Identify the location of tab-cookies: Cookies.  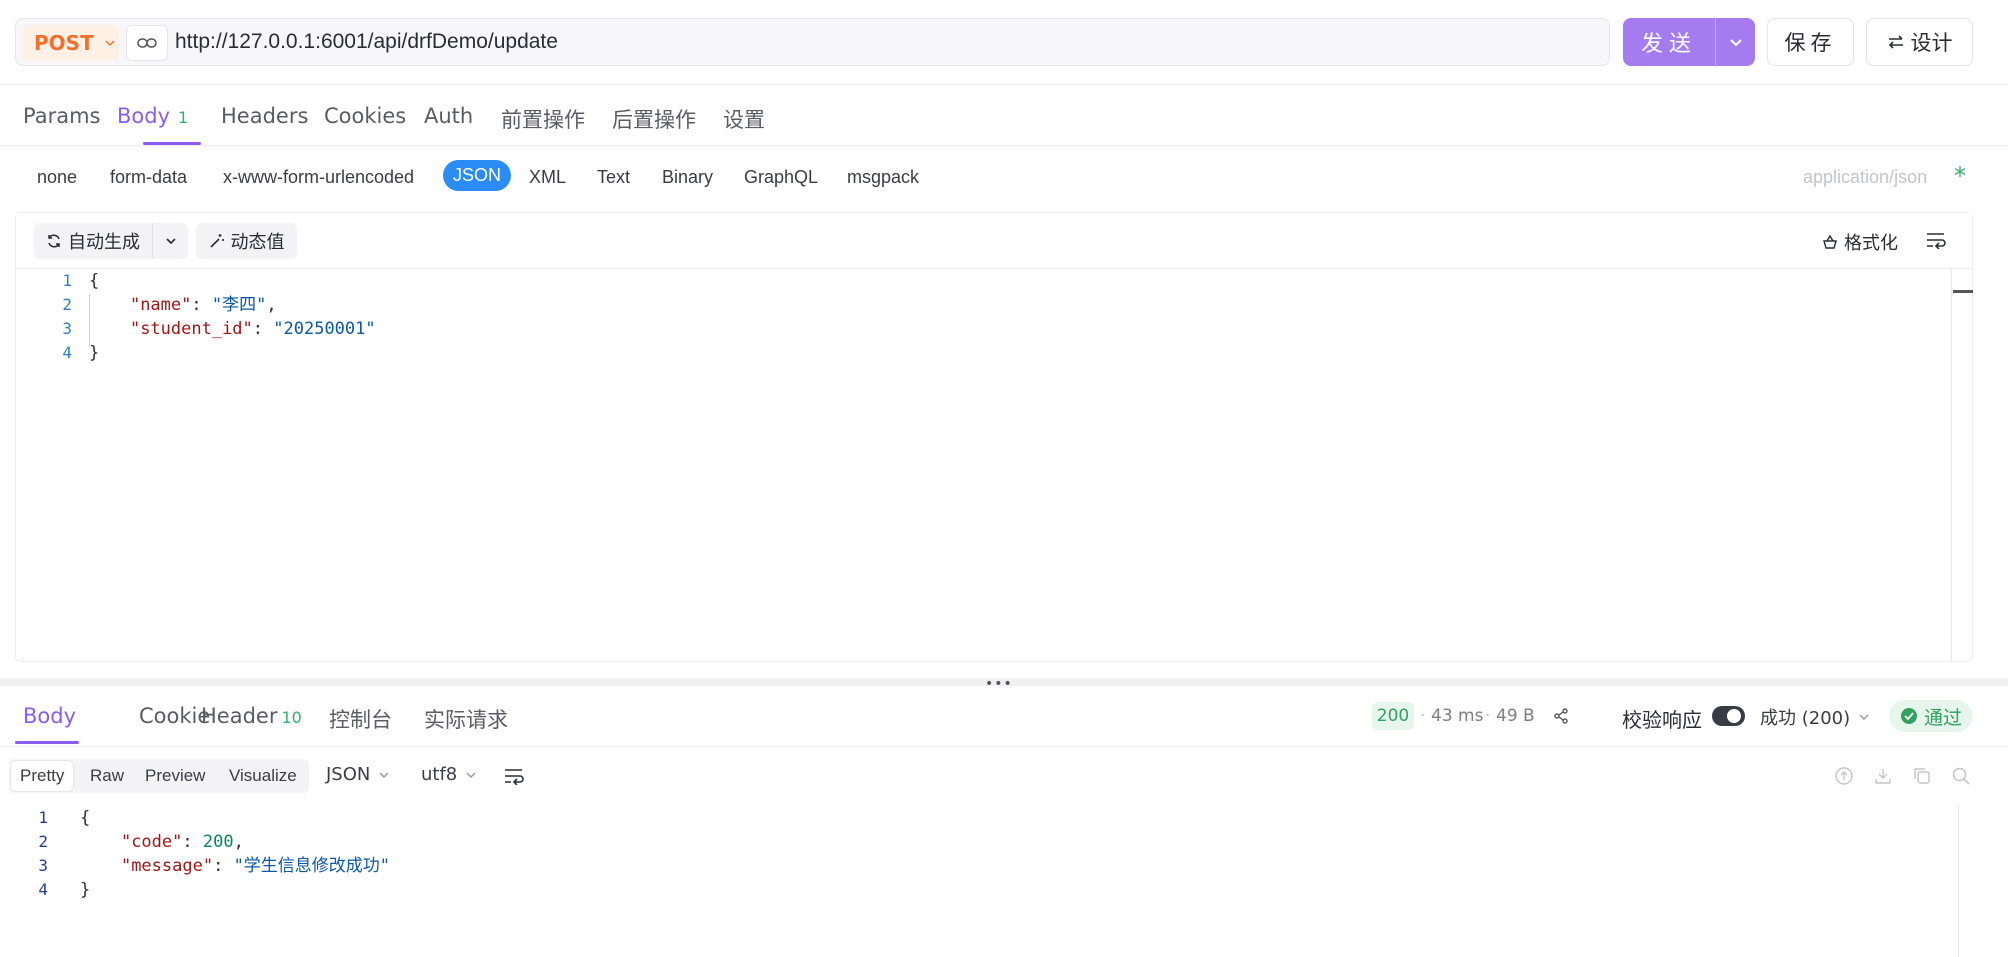
(365, 116).